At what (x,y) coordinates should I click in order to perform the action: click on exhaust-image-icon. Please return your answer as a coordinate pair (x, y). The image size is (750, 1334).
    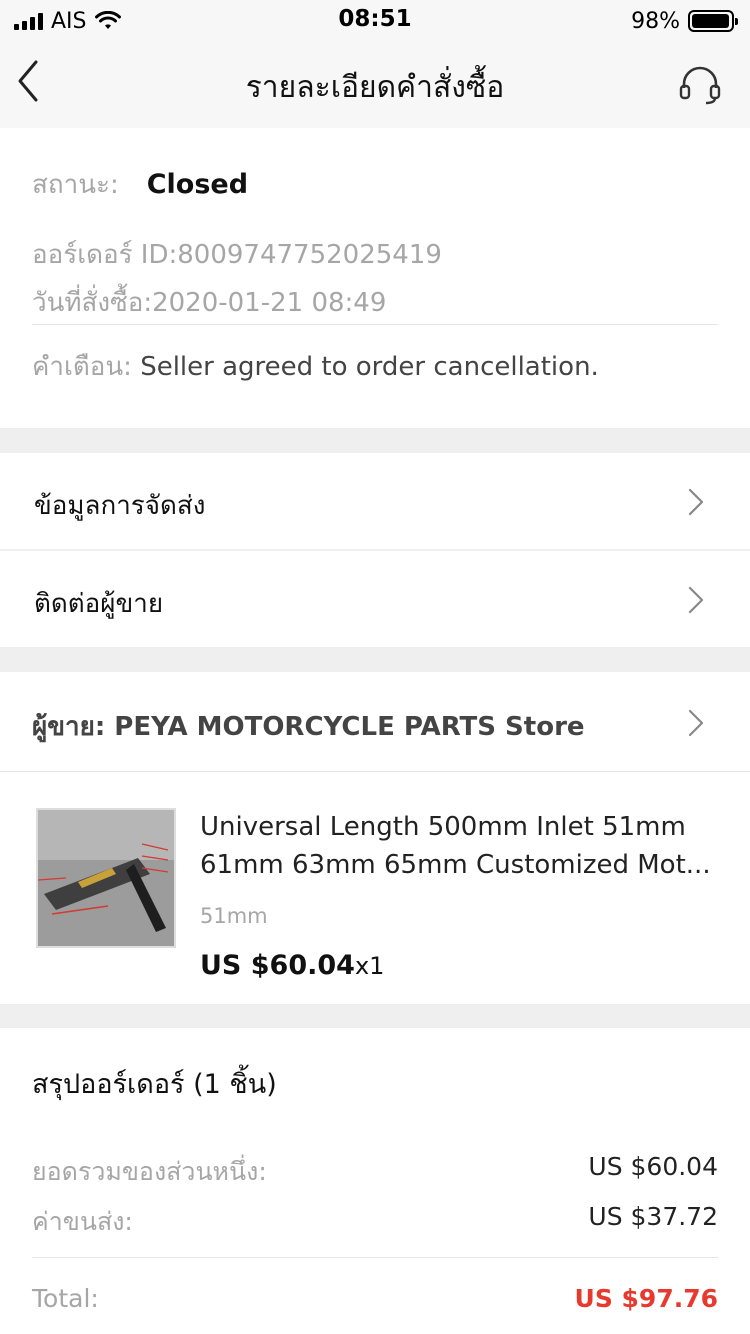
    Looking at the image, I should click on (106, 878).